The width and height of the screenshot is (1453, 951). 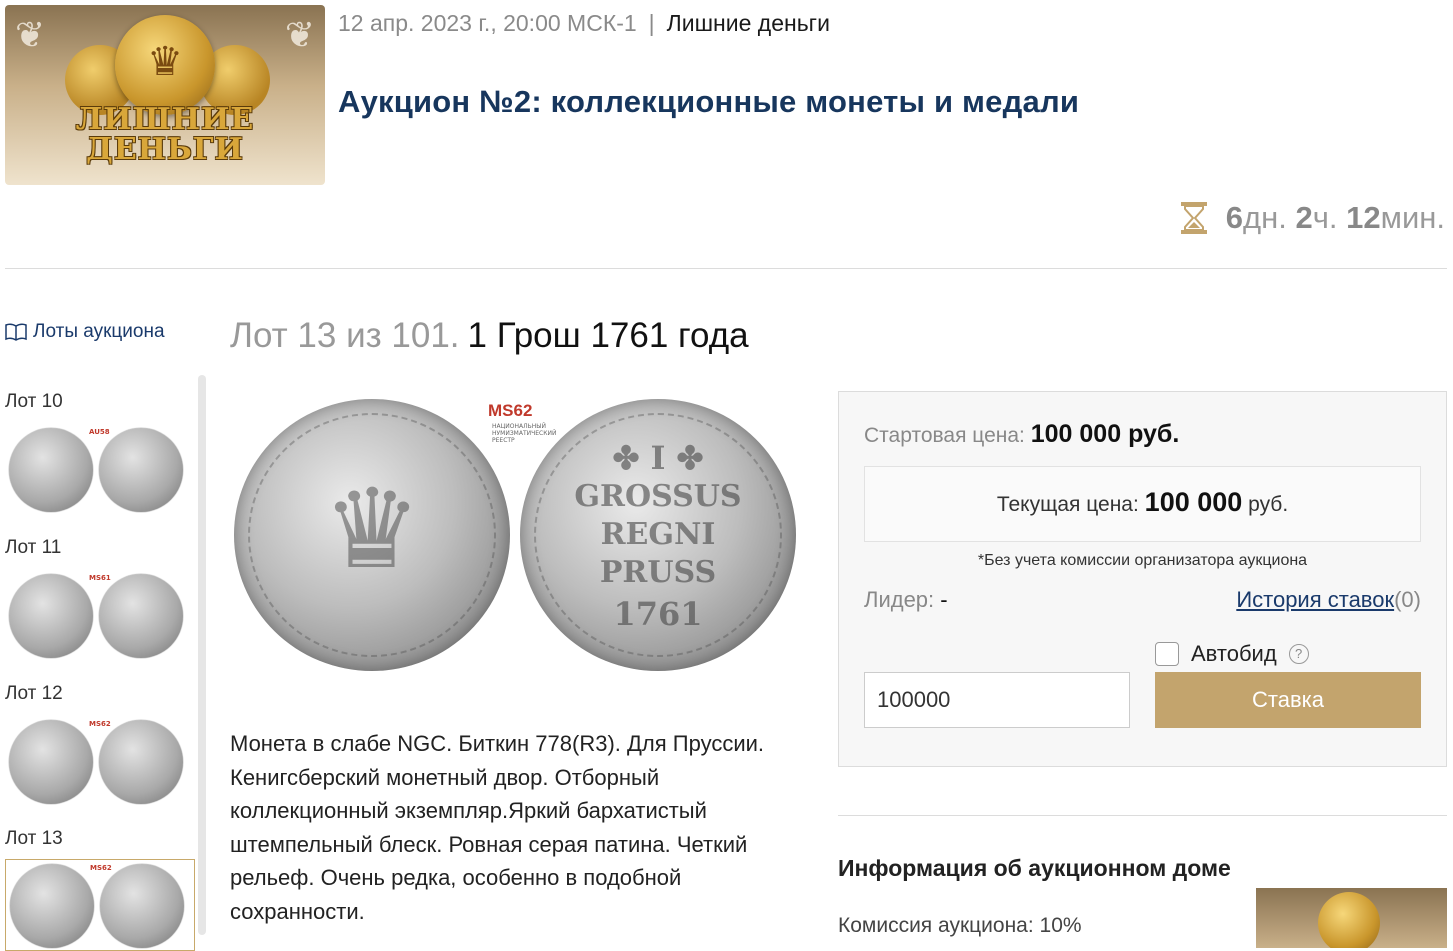 What do you see at coordinates (34, 694) in the screenshot?
I see `sidebar-lot-label: Лот 12` at bounding box center [34, 694].